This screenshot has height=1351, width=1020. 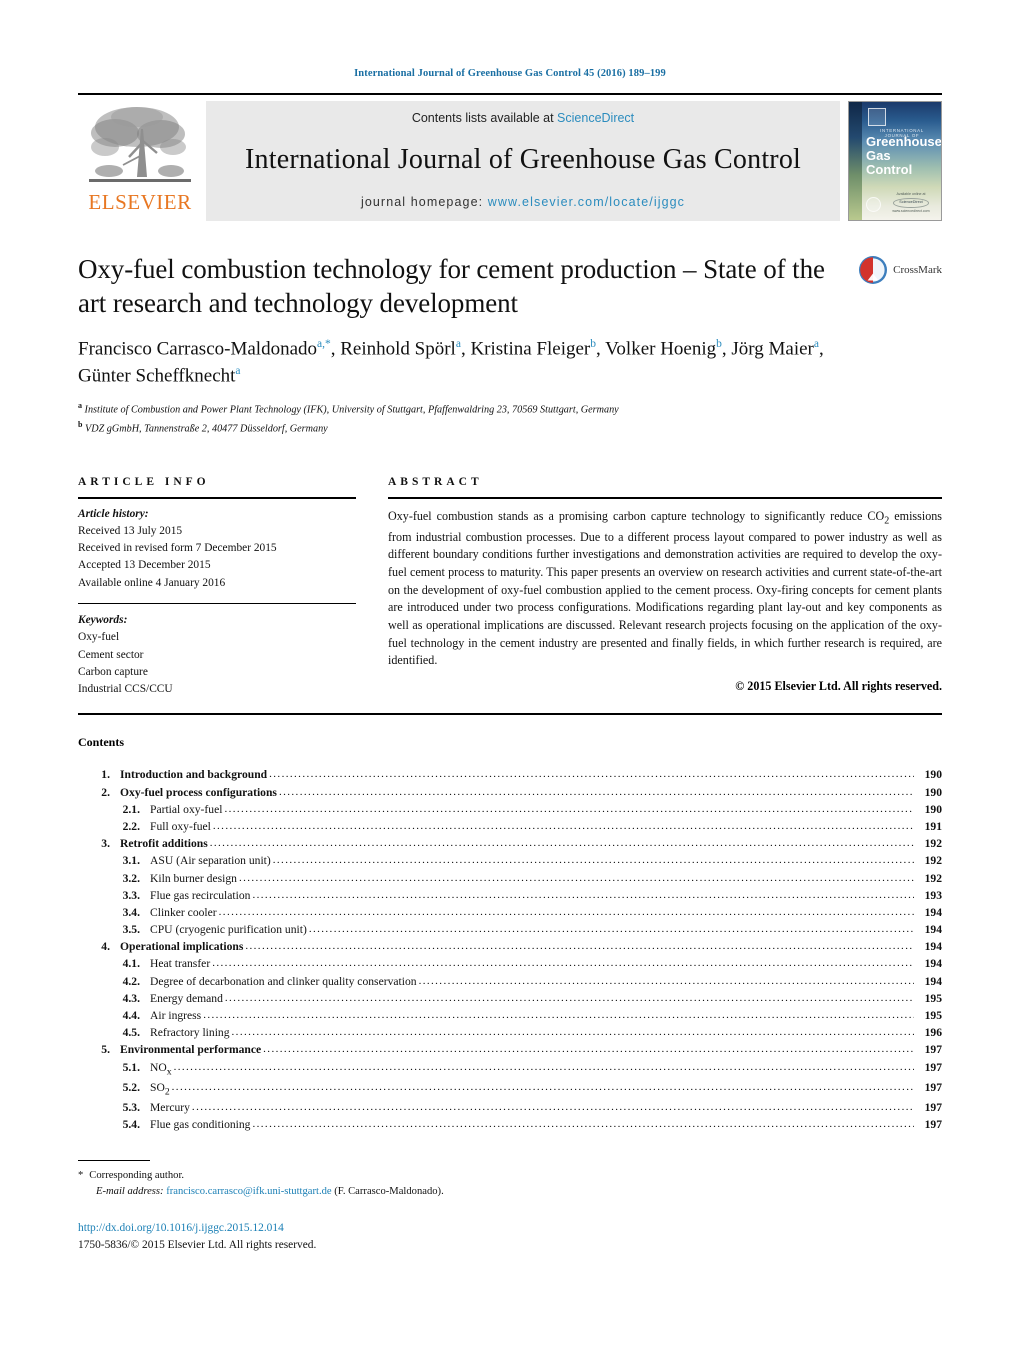 I want to click on toc-entry-number: 4.4., so click(x=131, y=1015).